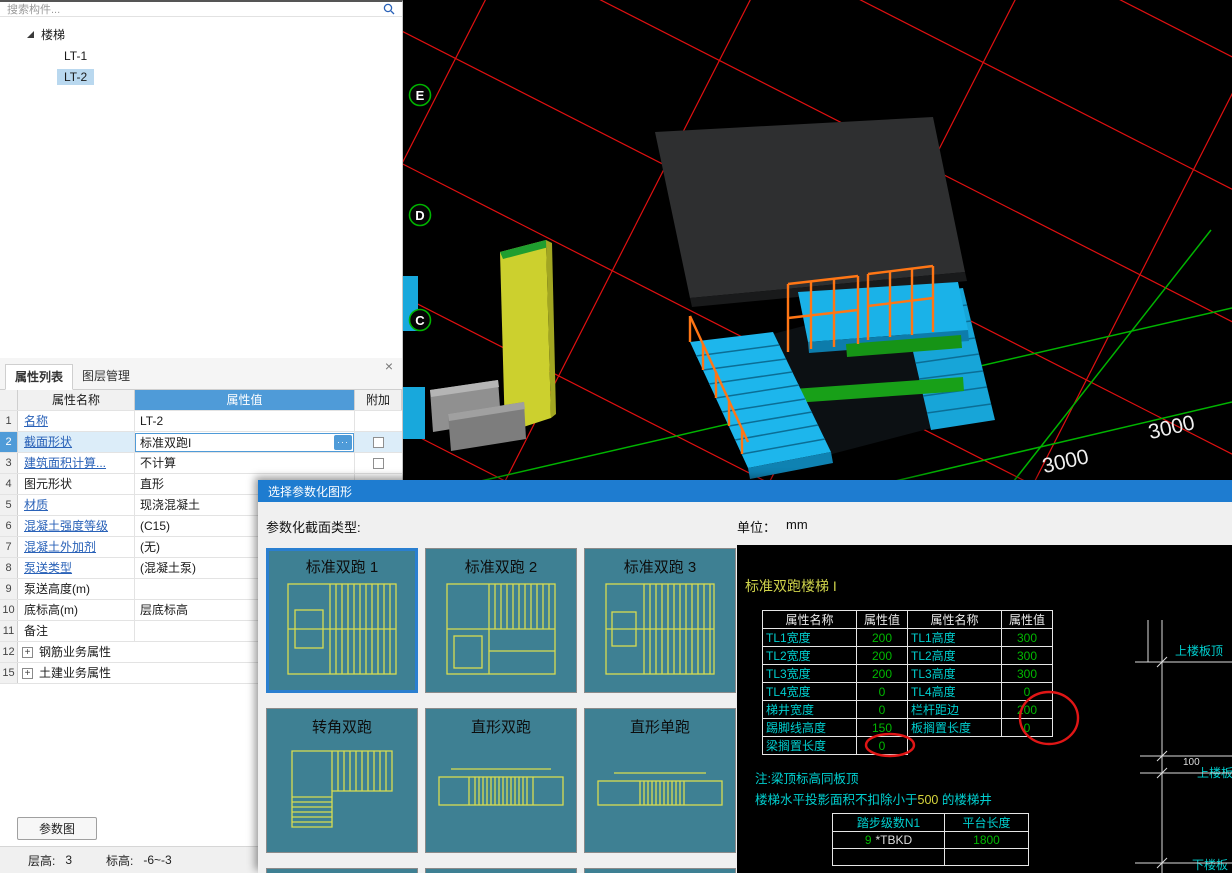 The image size is (1232, 873). Describe the element at coordinates (313, 527) in the screenshot. I see `section-type-label: 参数化截面类型:` at that location.